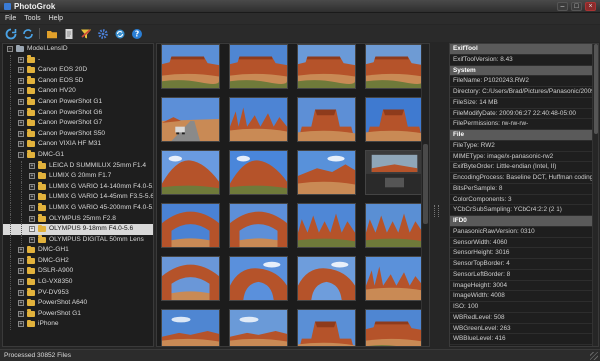  I want to click on metadata-row: YCbCrSubSampling: YCbCr4:2:2 (2 1), so click(524, 210).